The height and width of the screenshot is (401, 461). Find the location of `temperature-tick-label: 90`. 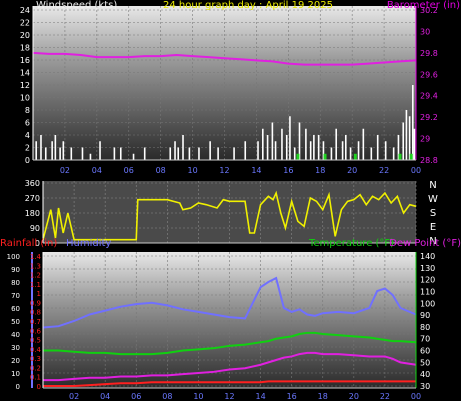

temperature-tick-label: 90 is located at coordinates (425, 315).